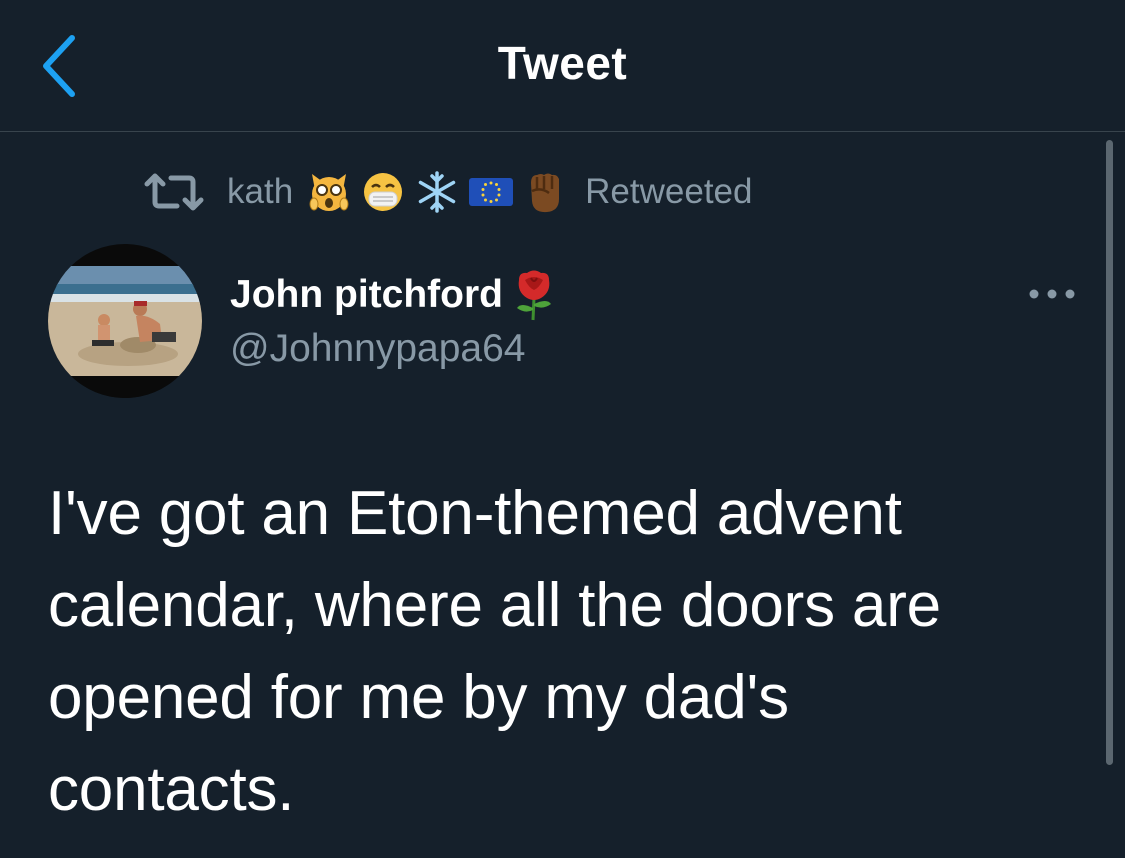  I want to click on more-dots-icon, so click(1052, 294).